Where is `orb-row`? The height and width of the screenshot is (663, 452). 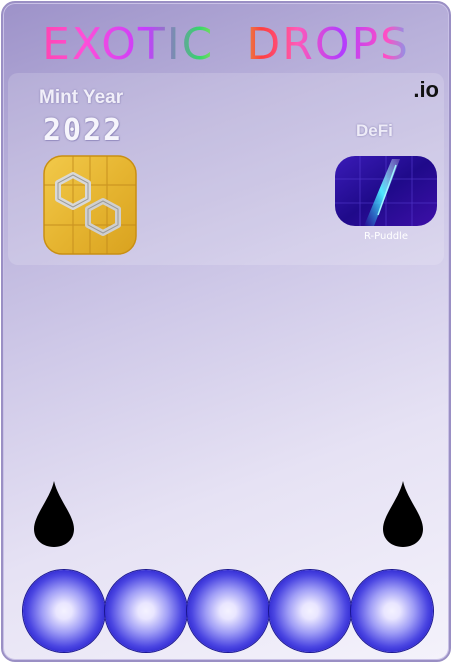
orb-row is located at coordinates (229, 612).